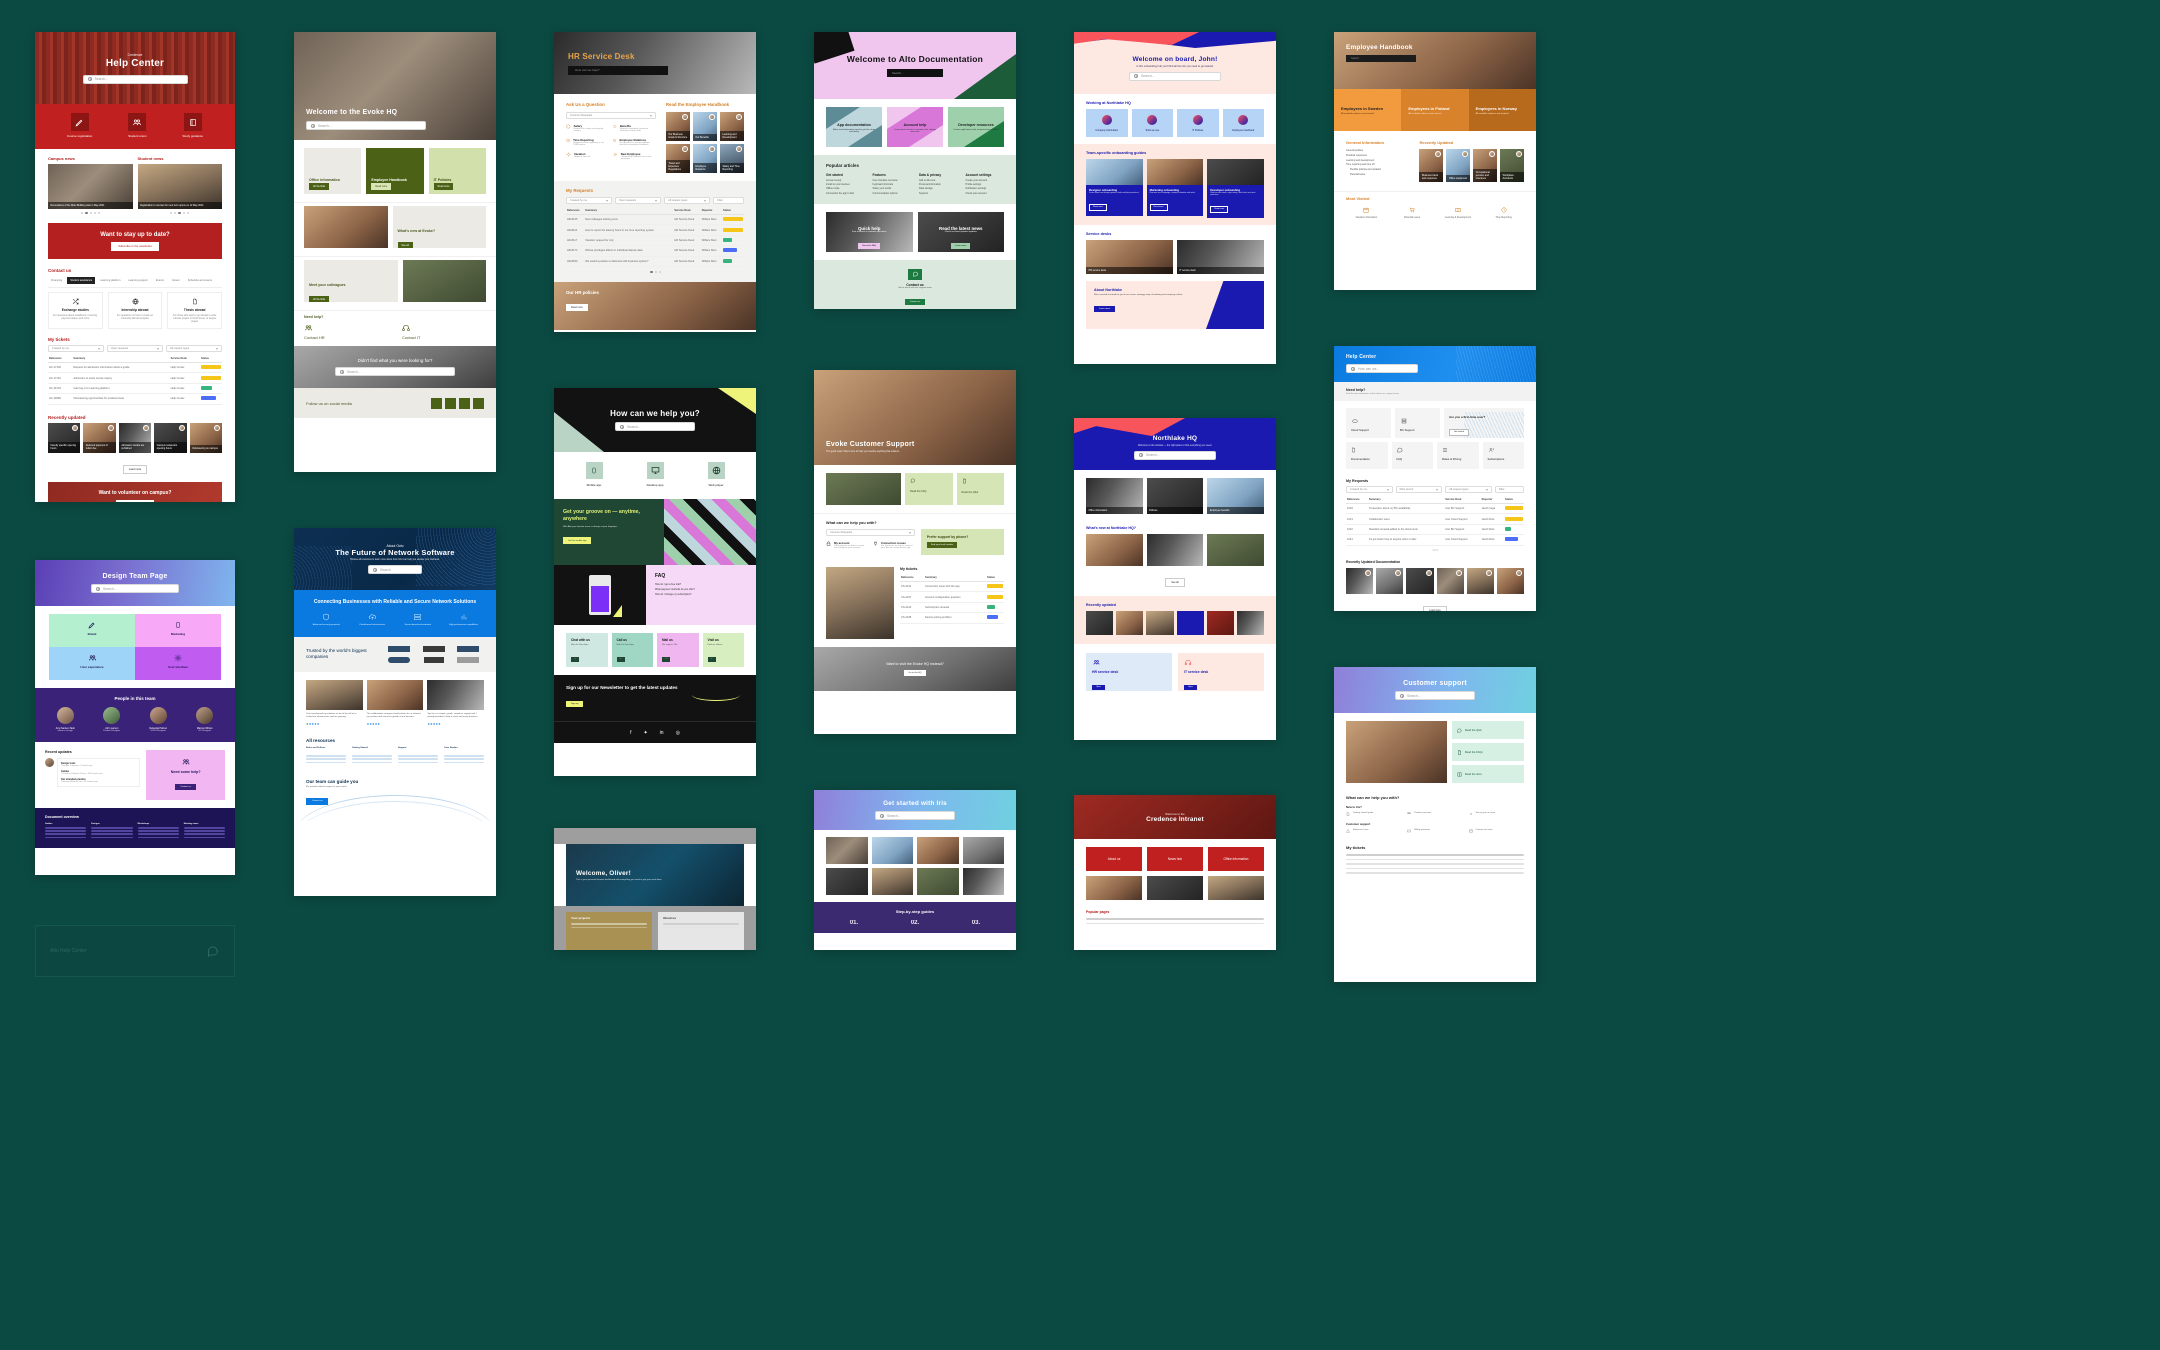  I want to click on link: Connection the app to Alto, so click(845, 194).